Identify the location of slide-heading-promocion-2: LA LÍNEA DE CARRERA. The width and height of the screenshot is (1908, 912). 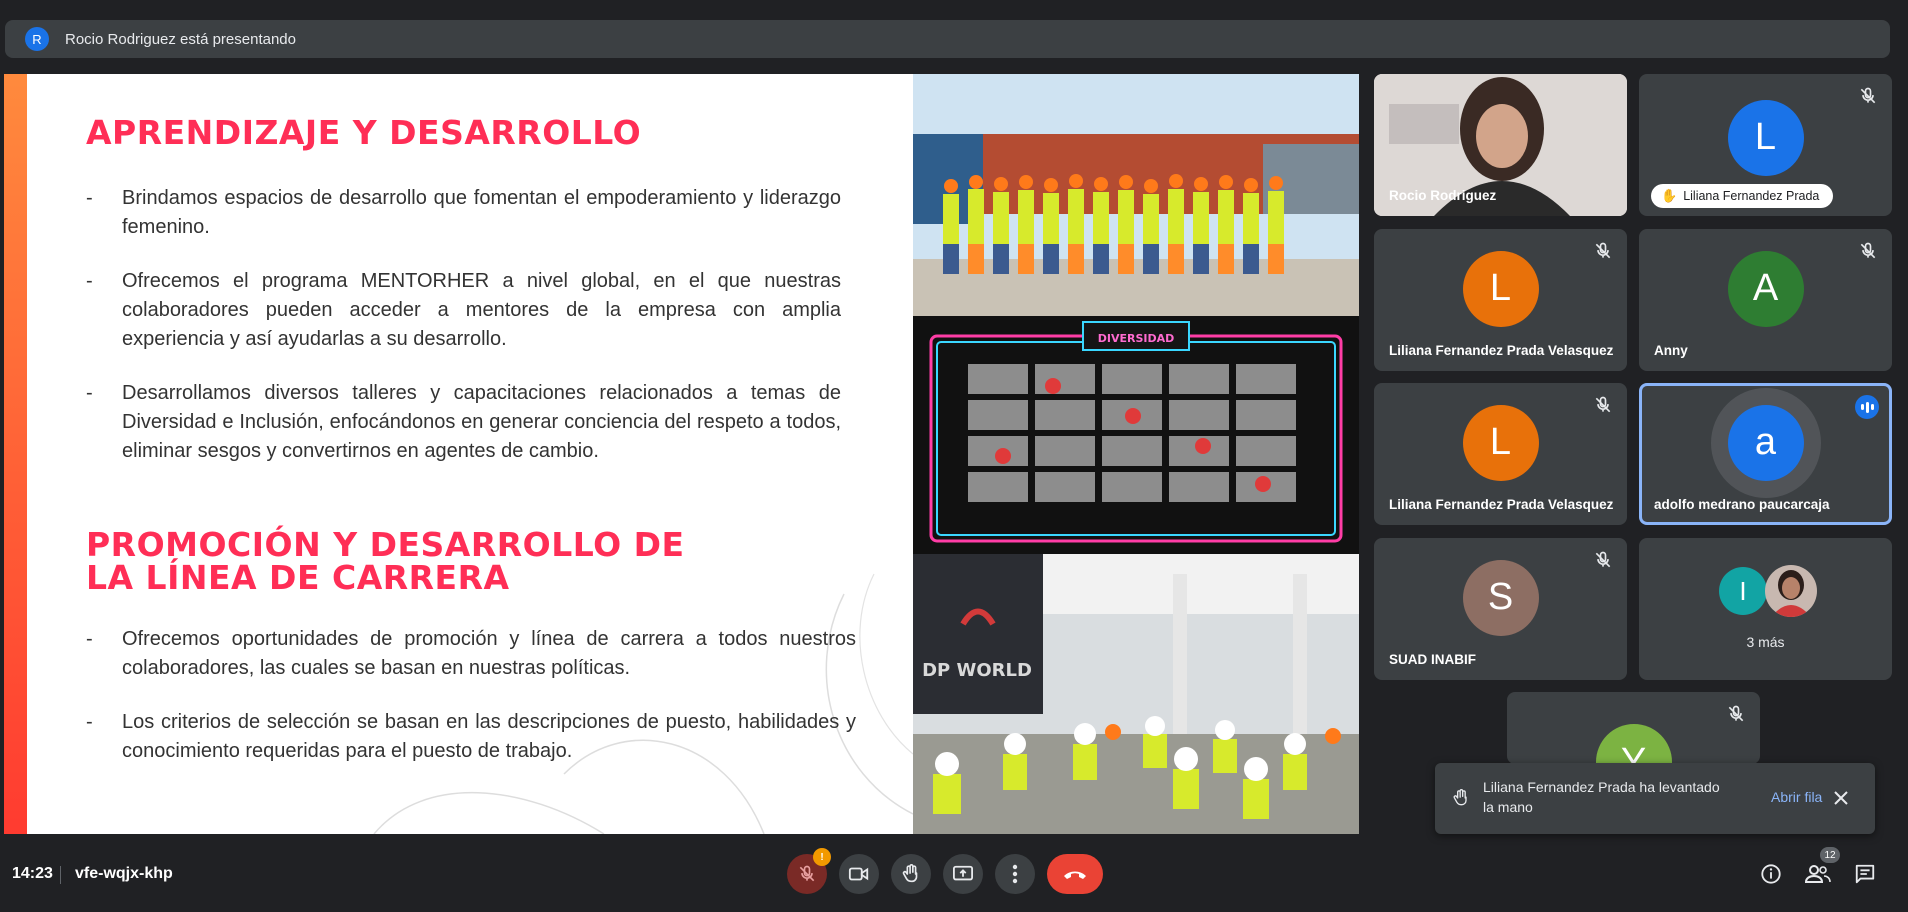
(298, 577).